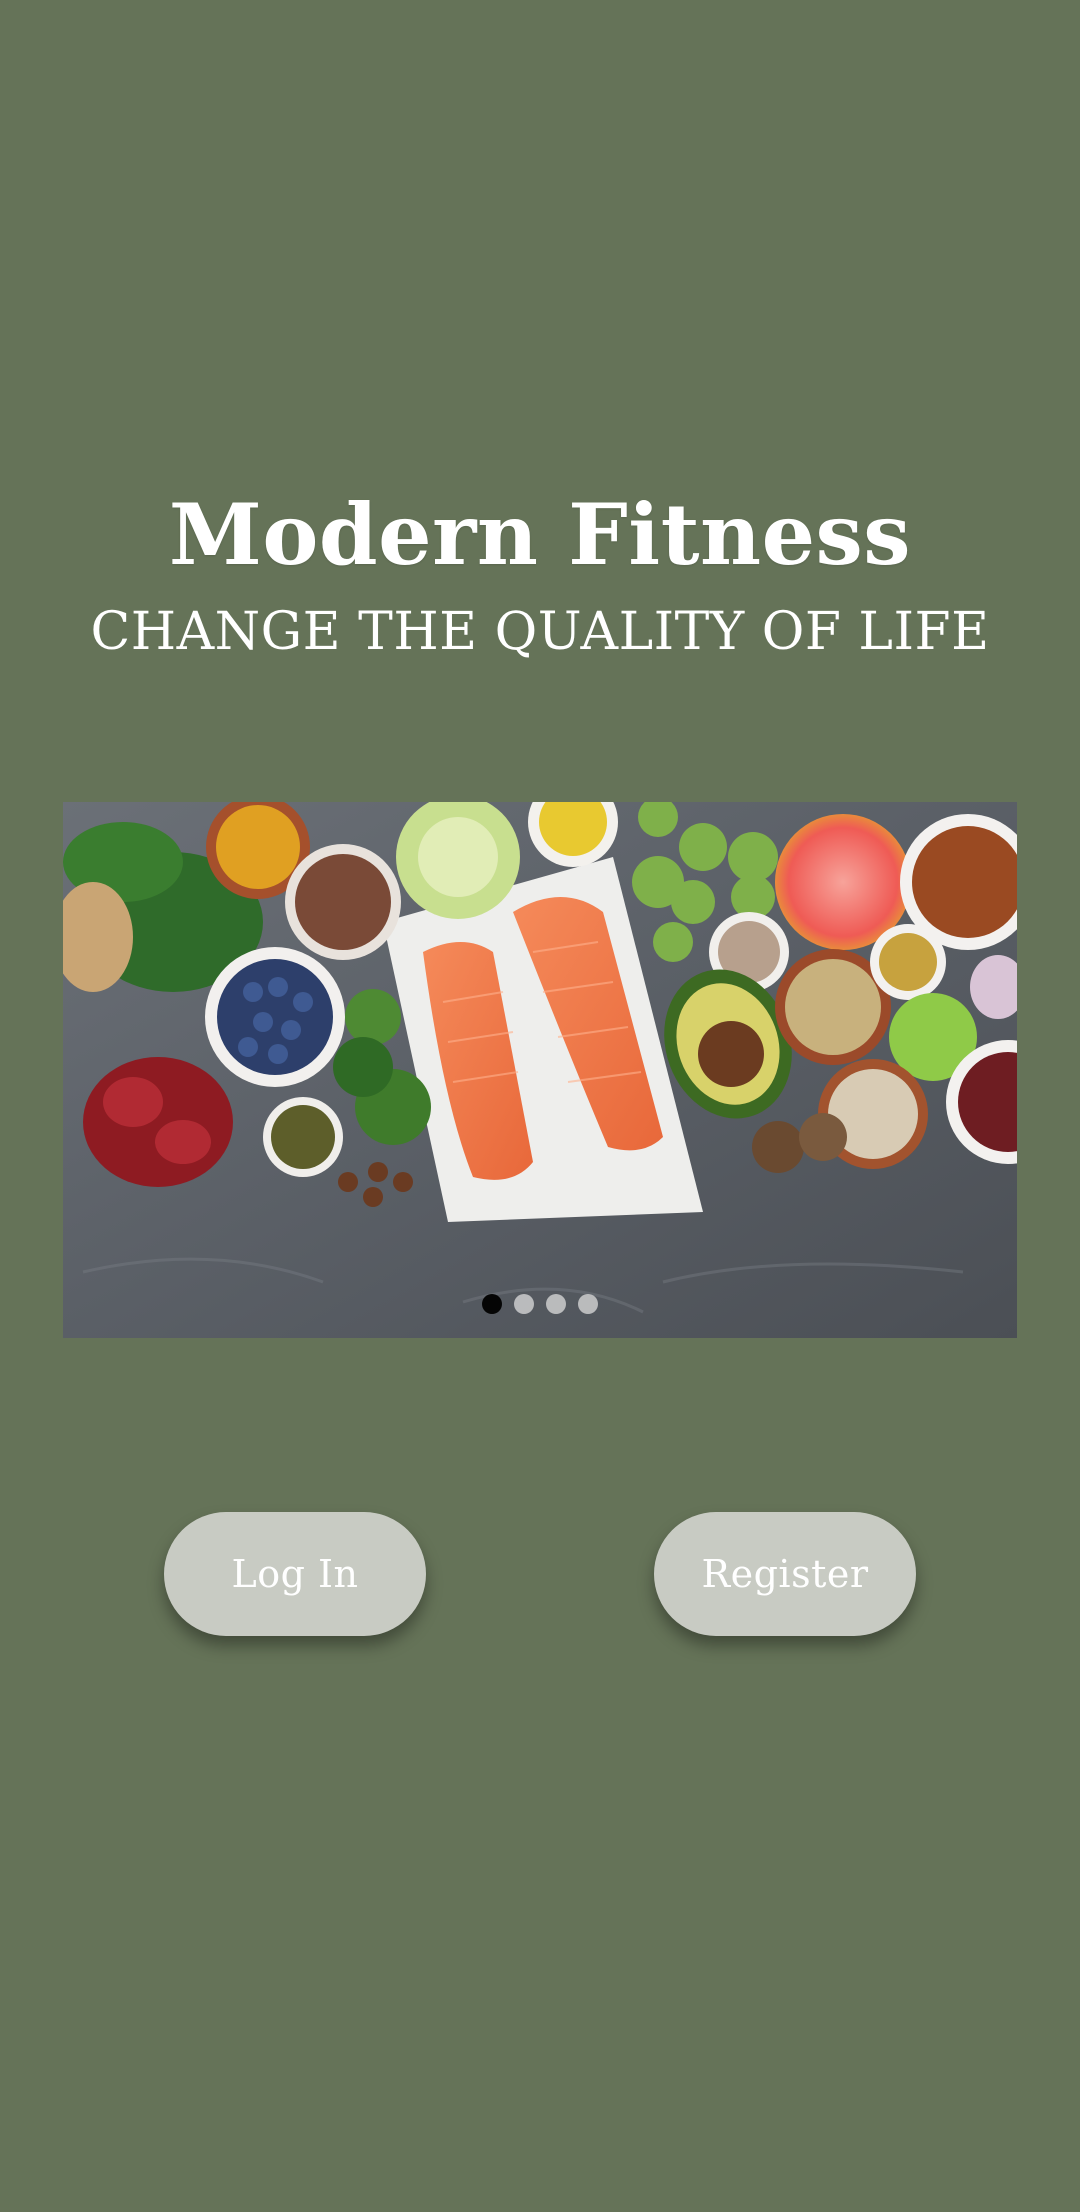 This screenshot has height=2212, width=1080. I want to click on login-button: Log In, so click(295, 1574).